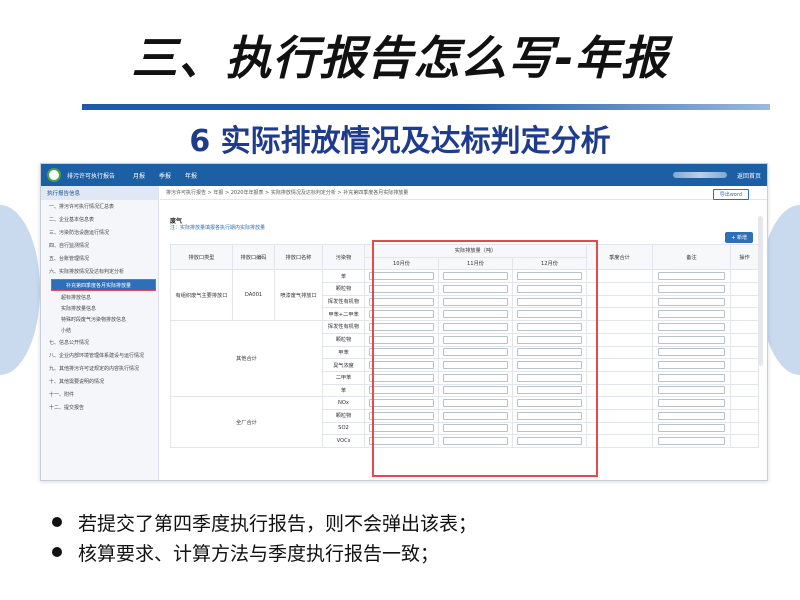 This screenshot has width=800, height=600. I want to click on sidebar-item-active: 补充第四季度各月实际排放量, so click(103, 285).